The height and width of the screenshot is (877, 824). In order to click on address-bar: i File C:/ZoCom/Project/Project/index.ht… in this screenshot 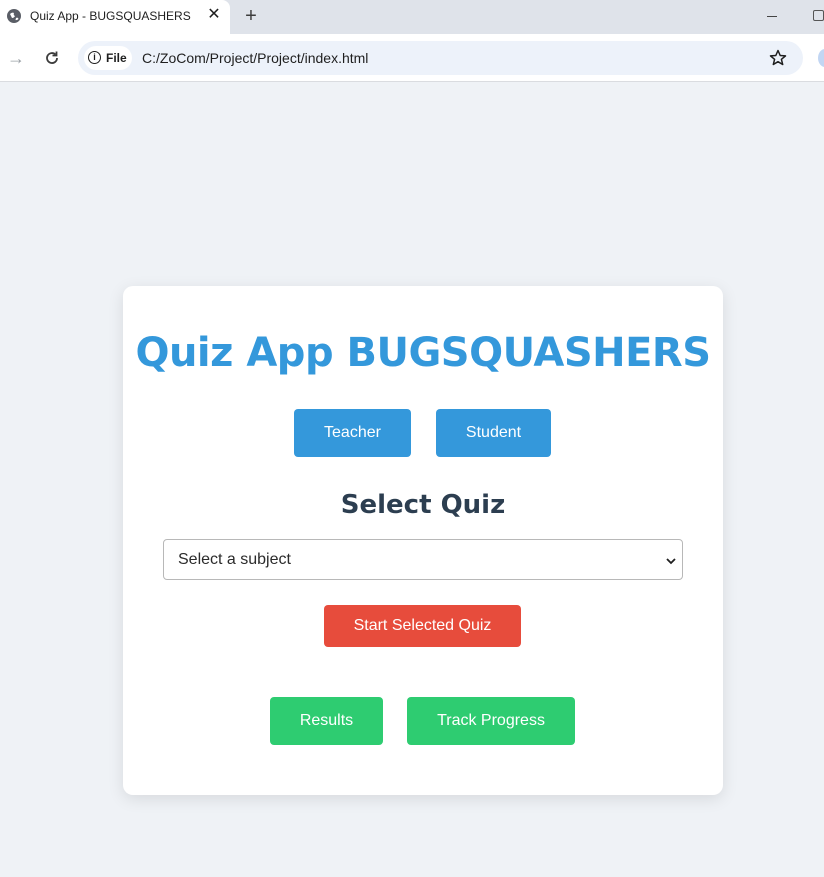, I will do `click(440, 58)`.